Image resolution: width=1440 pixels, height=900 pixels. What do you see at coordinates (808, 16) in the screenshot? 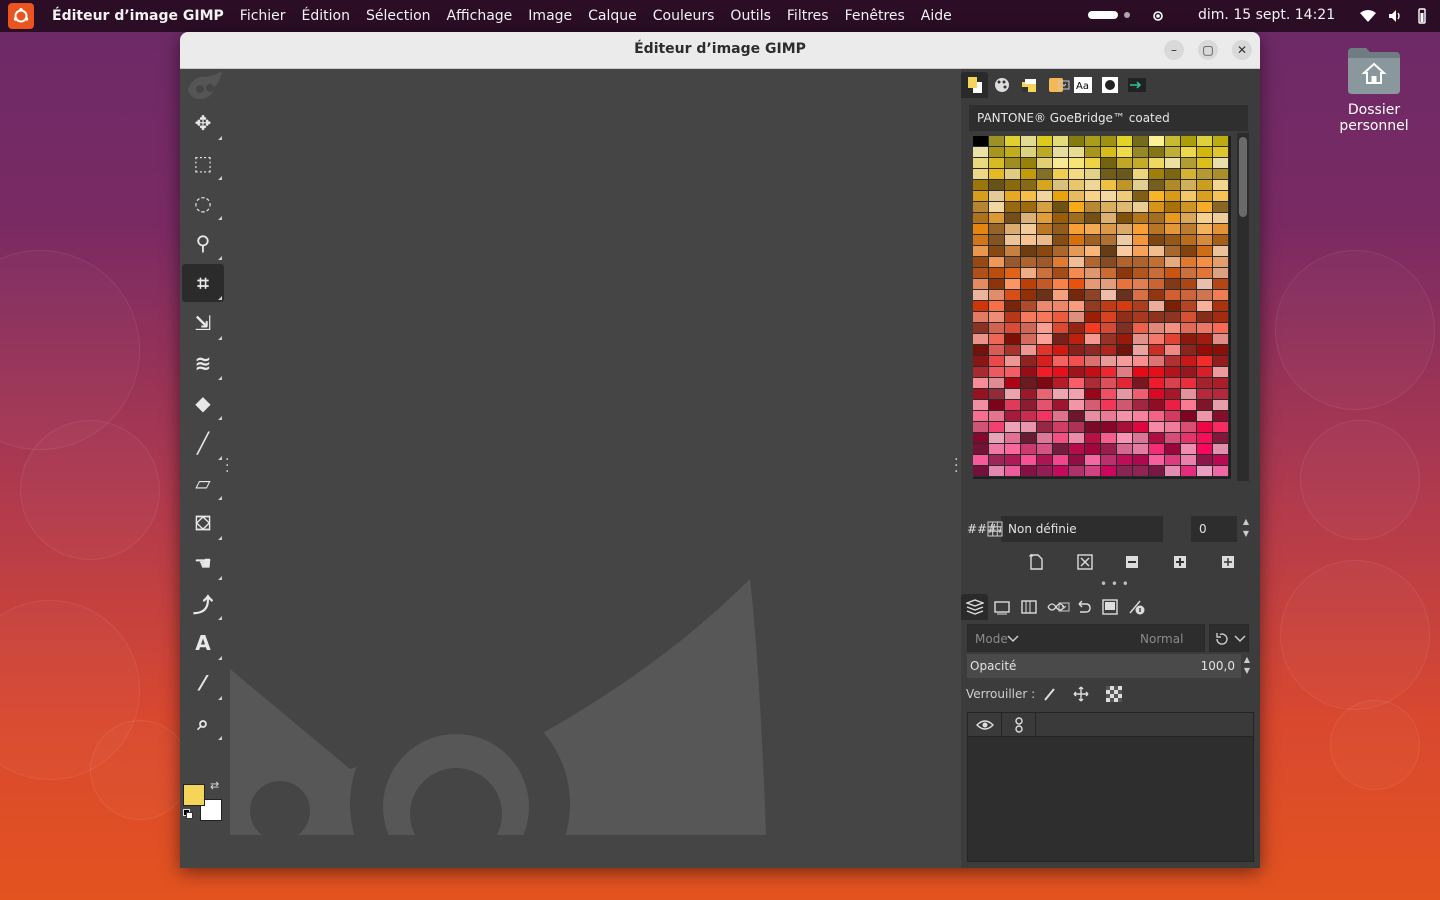
I see `menu-filtres: Filtres` at bounding box center [808, 16].